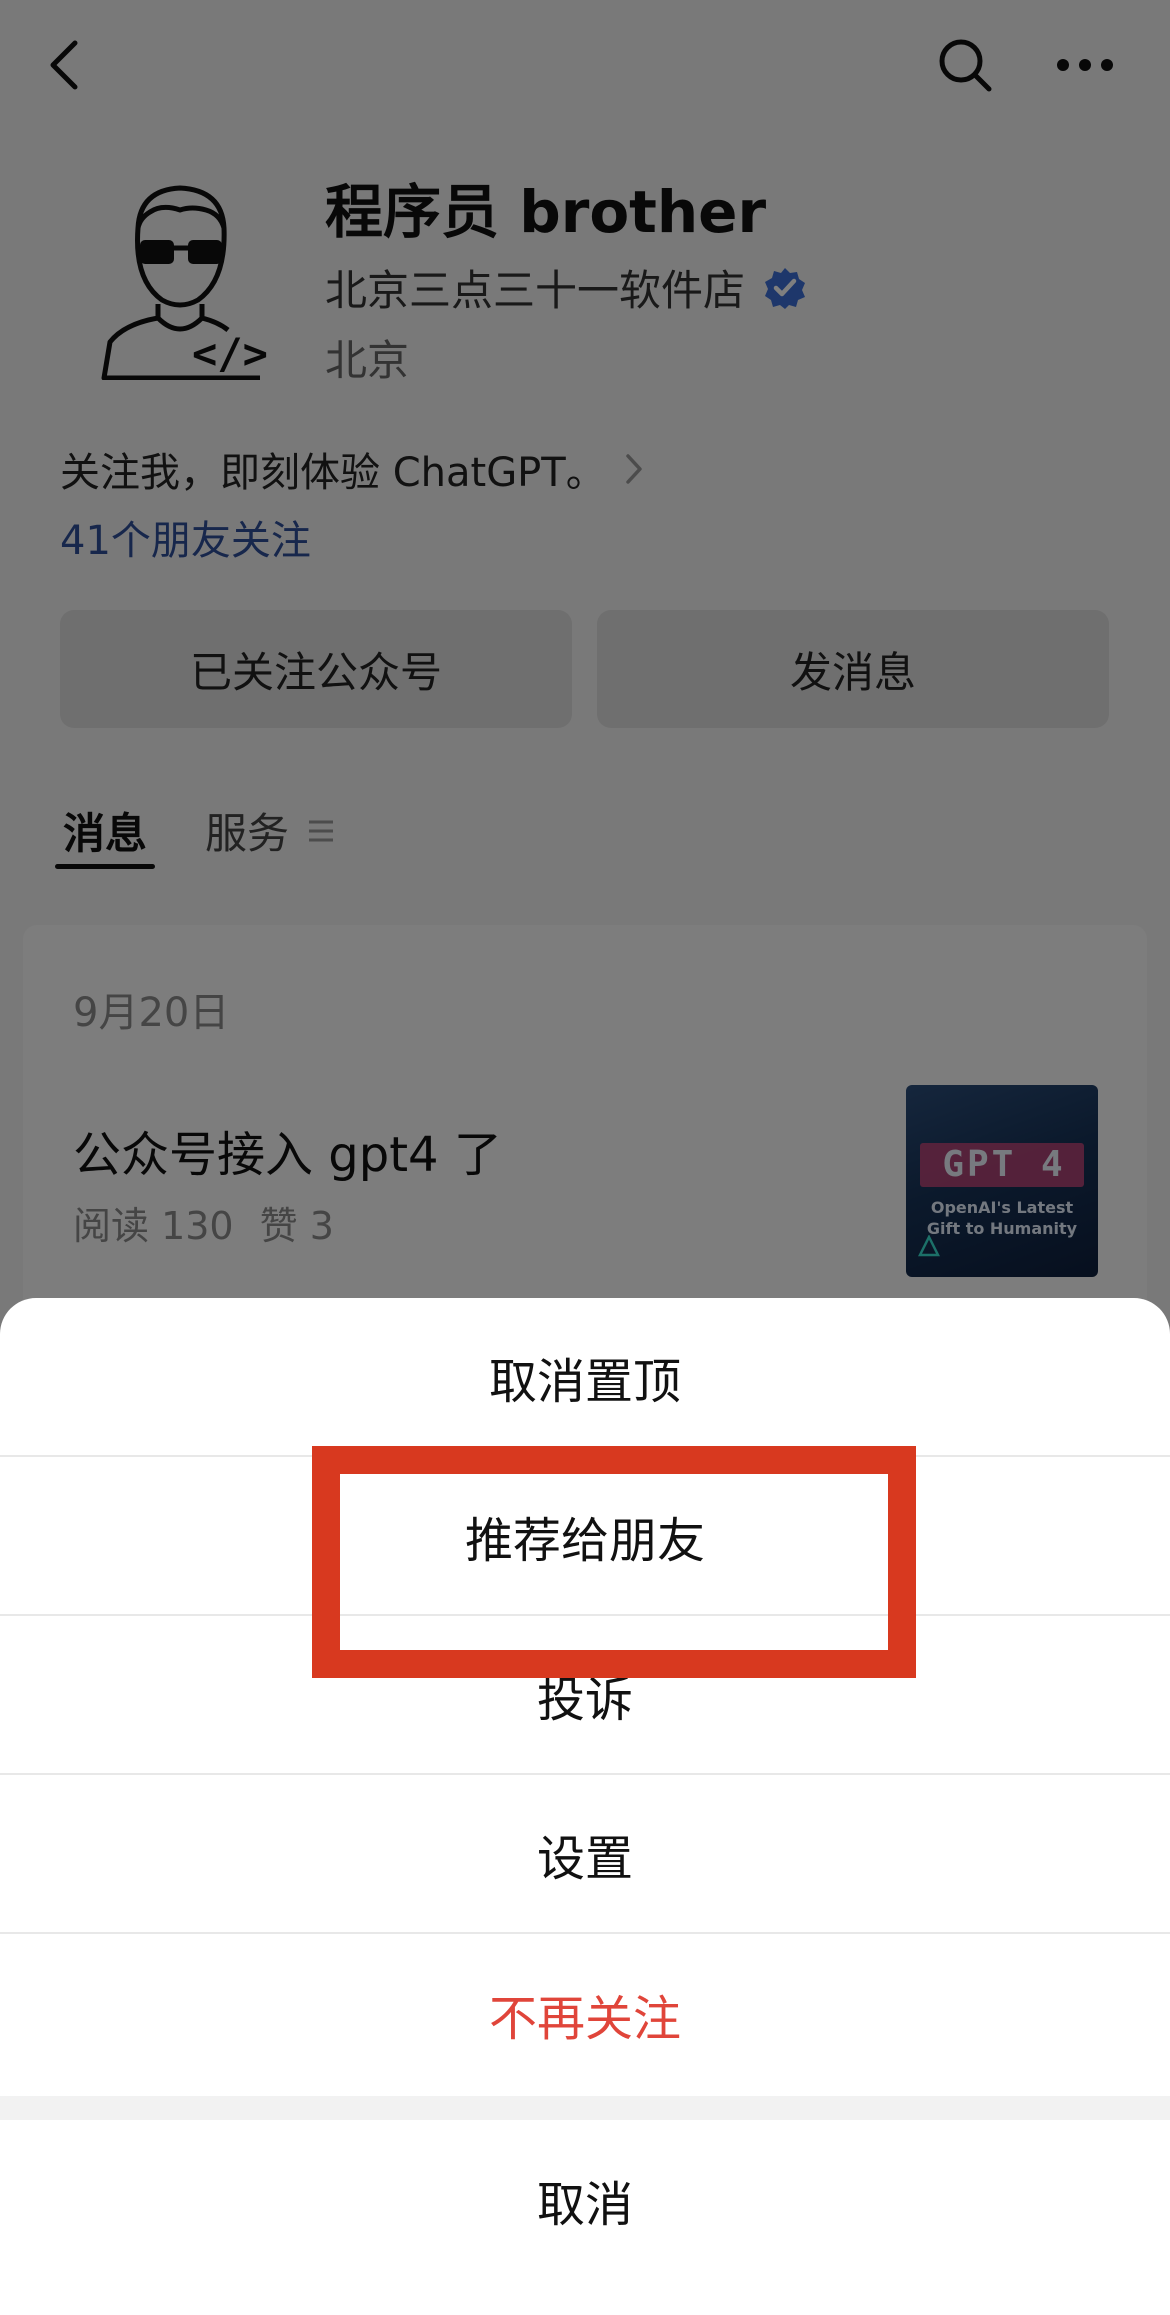  Describe the element at coordinates (614, 1562) in the screenshot. I see `highlight-box` at that location.